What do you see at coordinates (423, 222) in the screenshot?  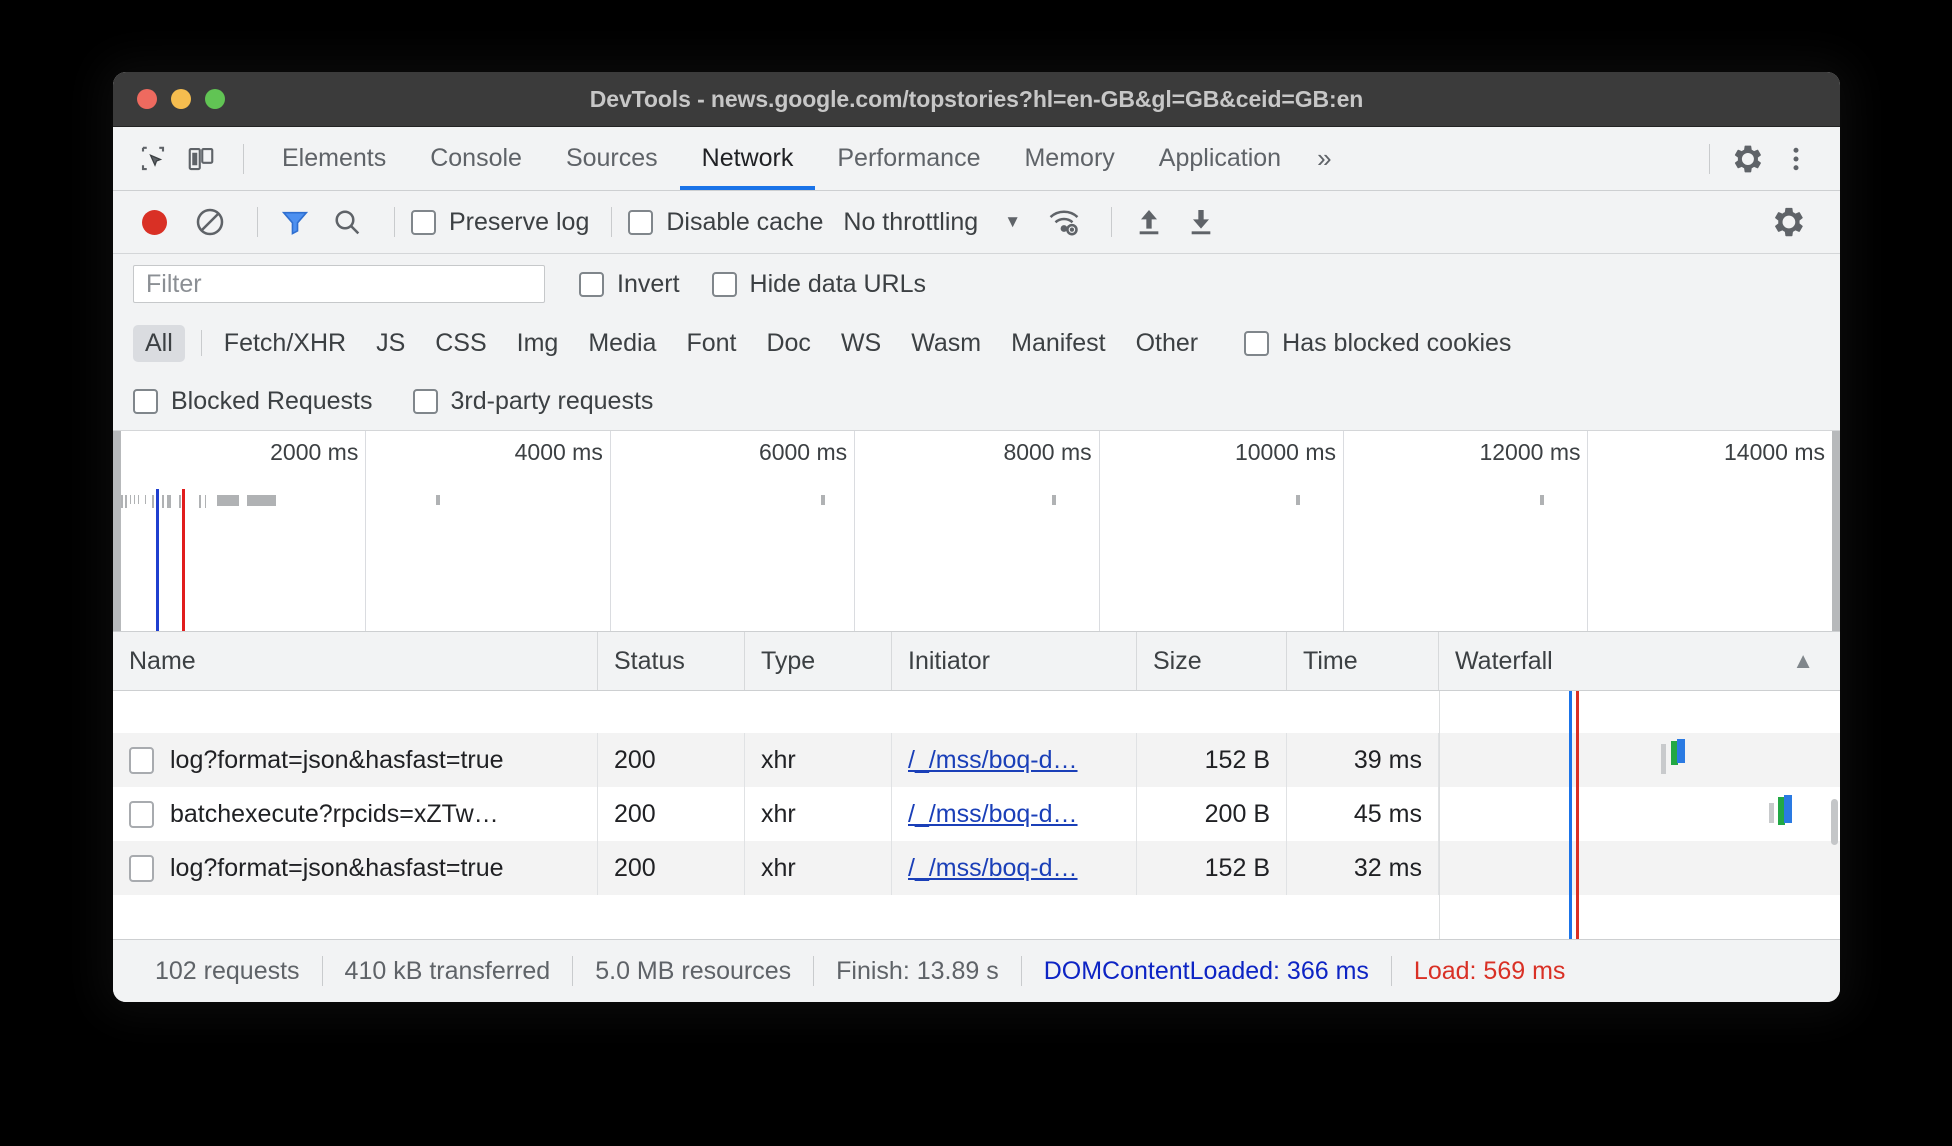 I see `preserve-log-box` at bounding box center [423, 222].